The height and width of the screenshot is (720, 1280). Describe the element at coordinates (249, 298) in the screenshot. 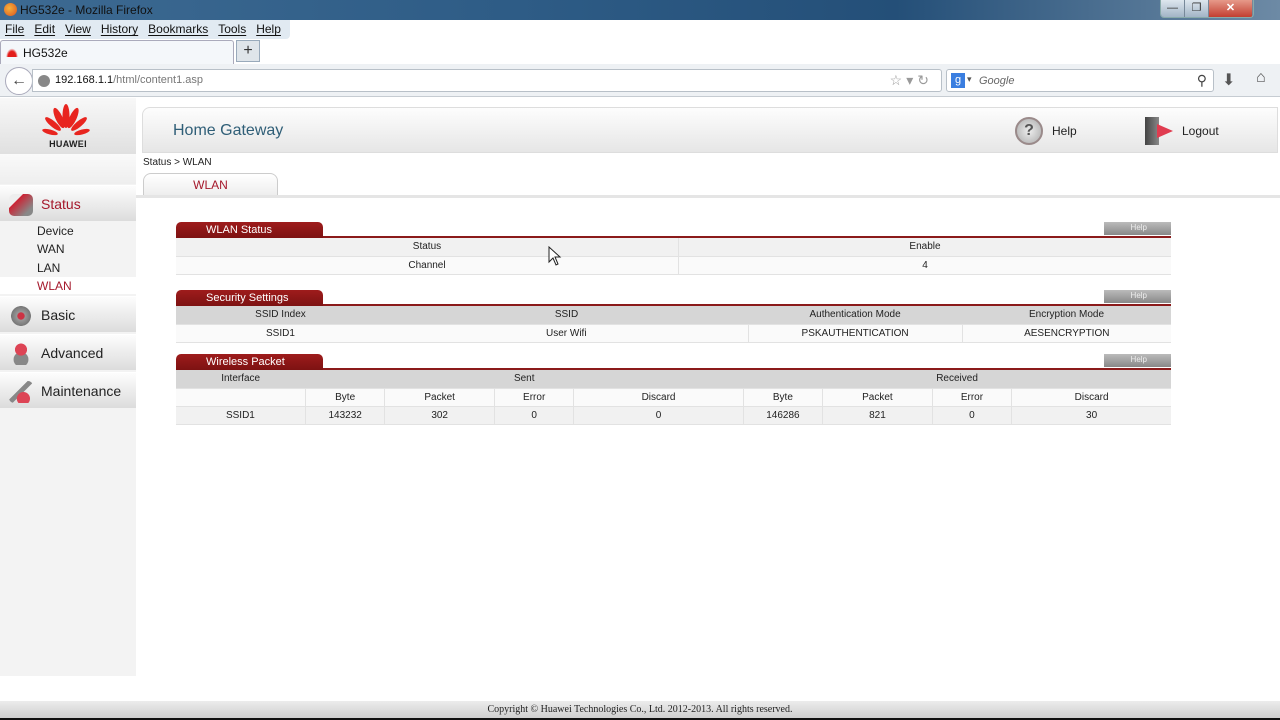

I see `section-title: Security Settings` at that location.